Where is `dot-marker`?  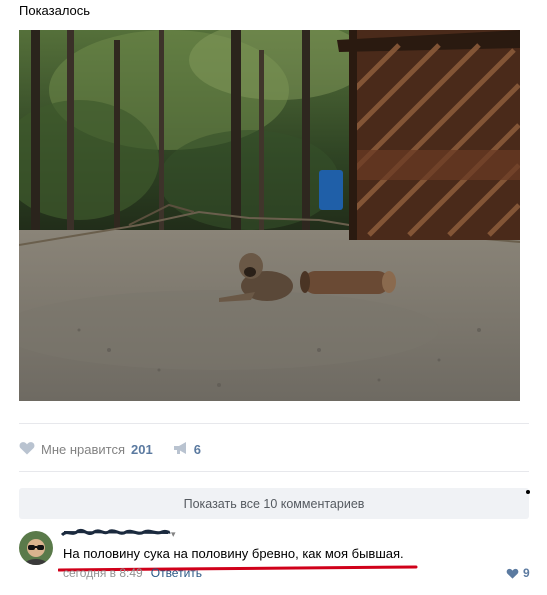 dot-marker is located at coordinates (528, 492).